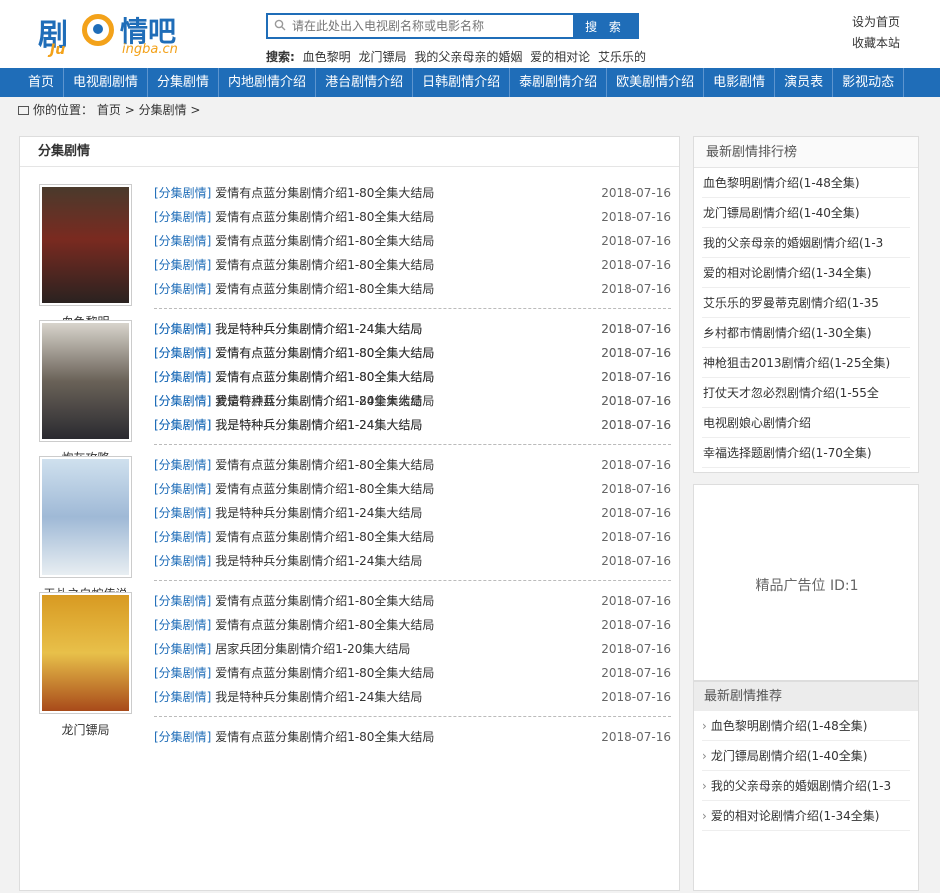 The height and width of the screenshot is (893, 940). Describe the element at coordinates (412, 649) in the screenshot. I see `episode-row: [分集剧情] 居家兵团分集剧情介绍1-20集大结局 2018-07-16` at that location.